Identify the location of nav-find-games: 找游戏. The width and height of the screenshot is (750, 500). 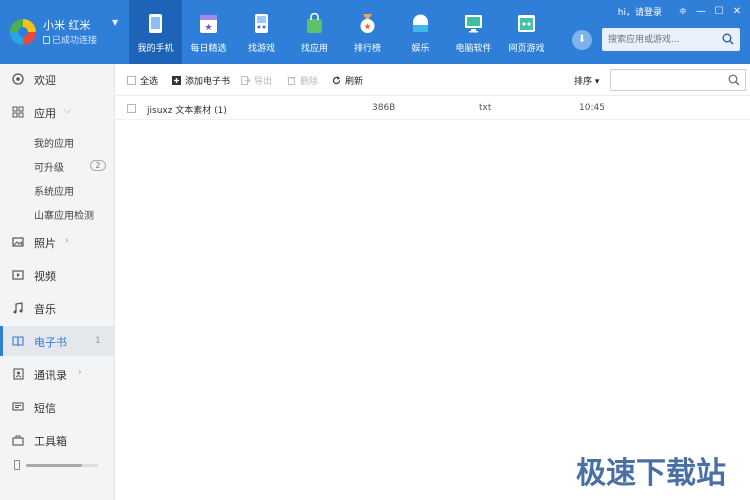
(261, 32).